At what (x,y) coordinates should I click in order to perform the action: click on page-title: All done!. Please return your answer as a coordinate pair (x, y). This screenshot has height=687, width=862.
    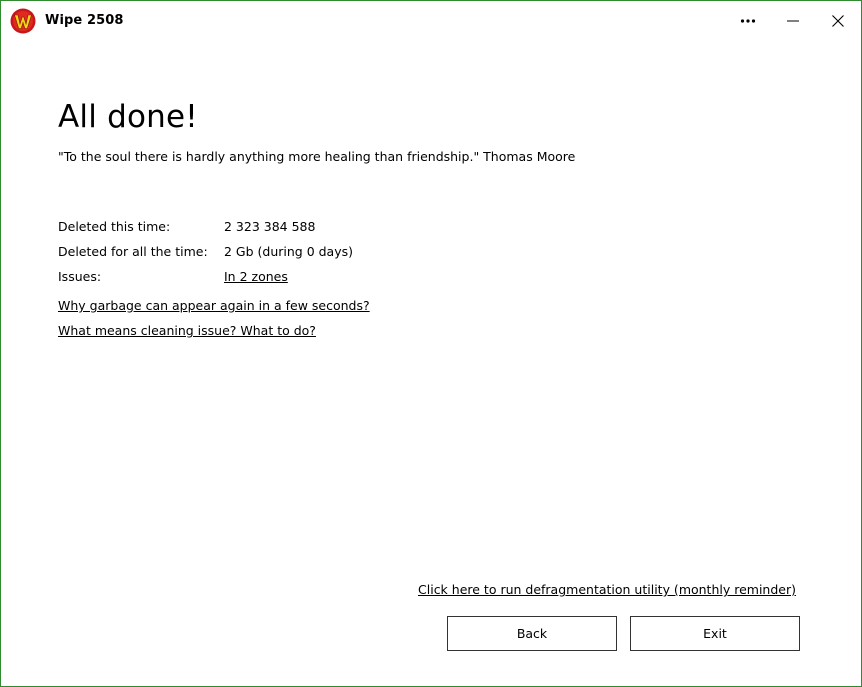
    Looking at the image, I should click on (128, 117).